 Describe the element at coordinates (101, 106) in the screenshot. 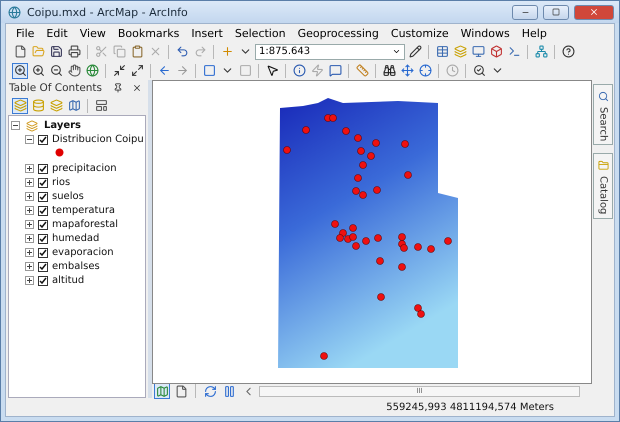

I see `options-icon` at that location.